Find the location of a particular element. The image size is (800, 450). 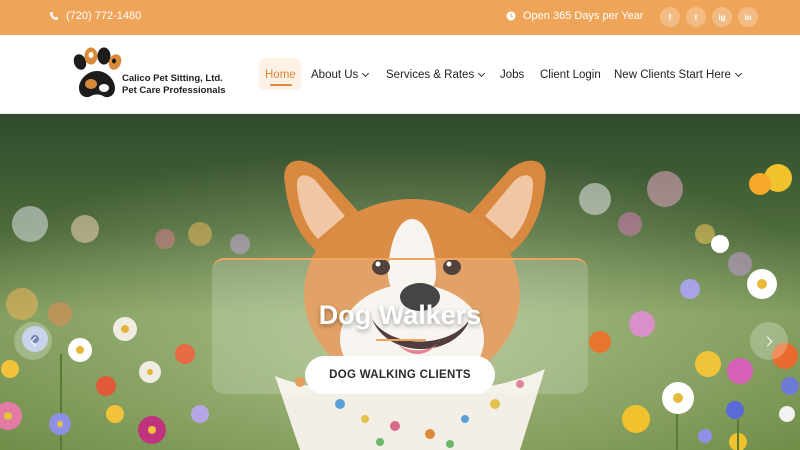

chevron-left-icon is located at coordinates (35, 341).